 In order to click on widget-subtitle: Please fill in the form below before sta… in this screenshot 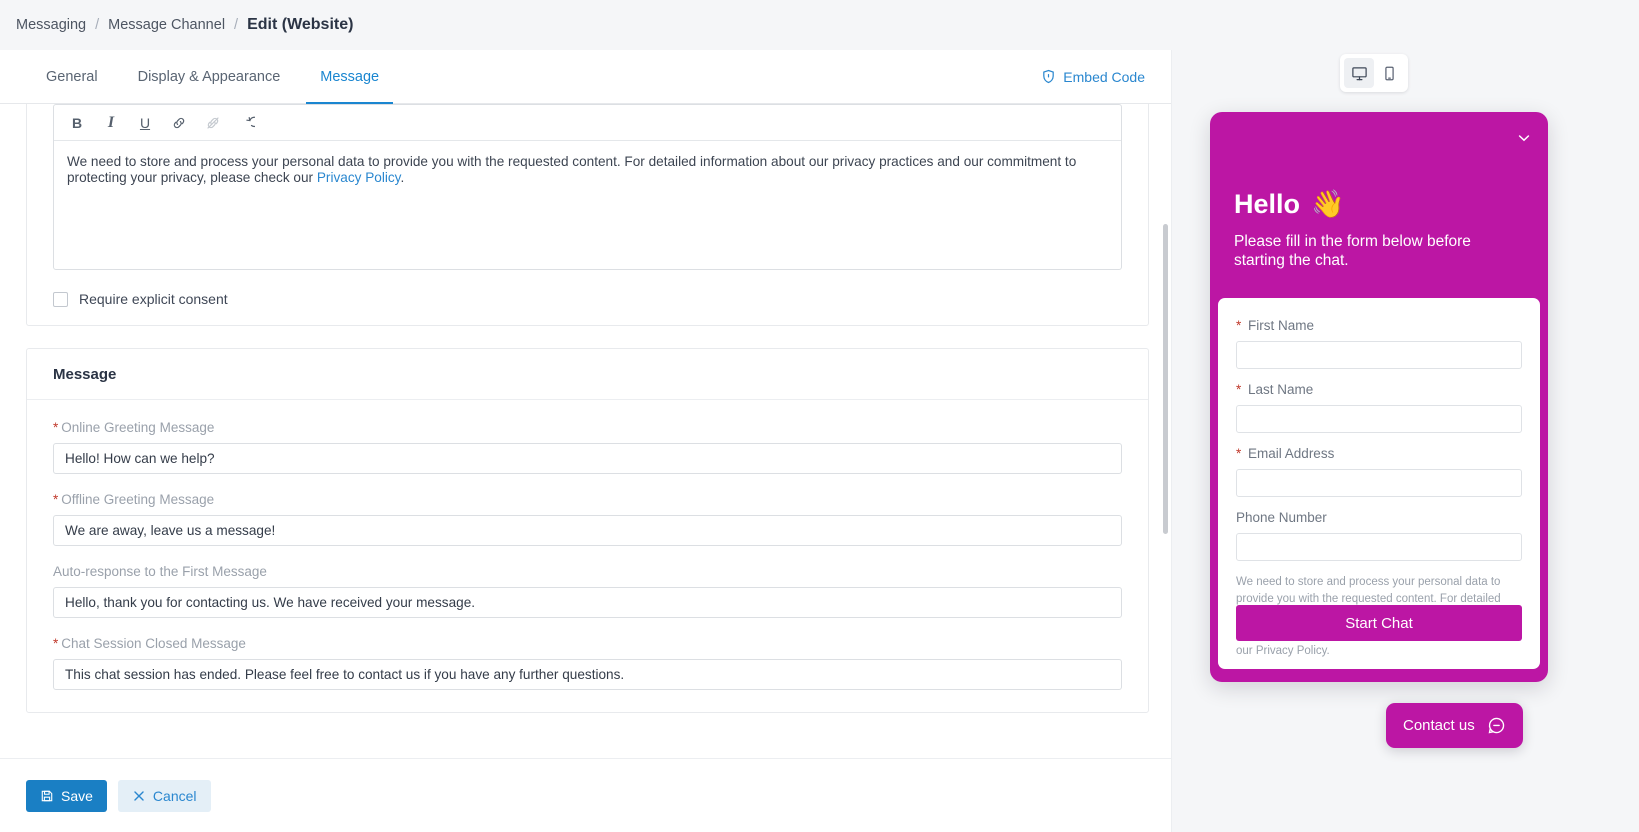, I will do `click(1352, 251)`.